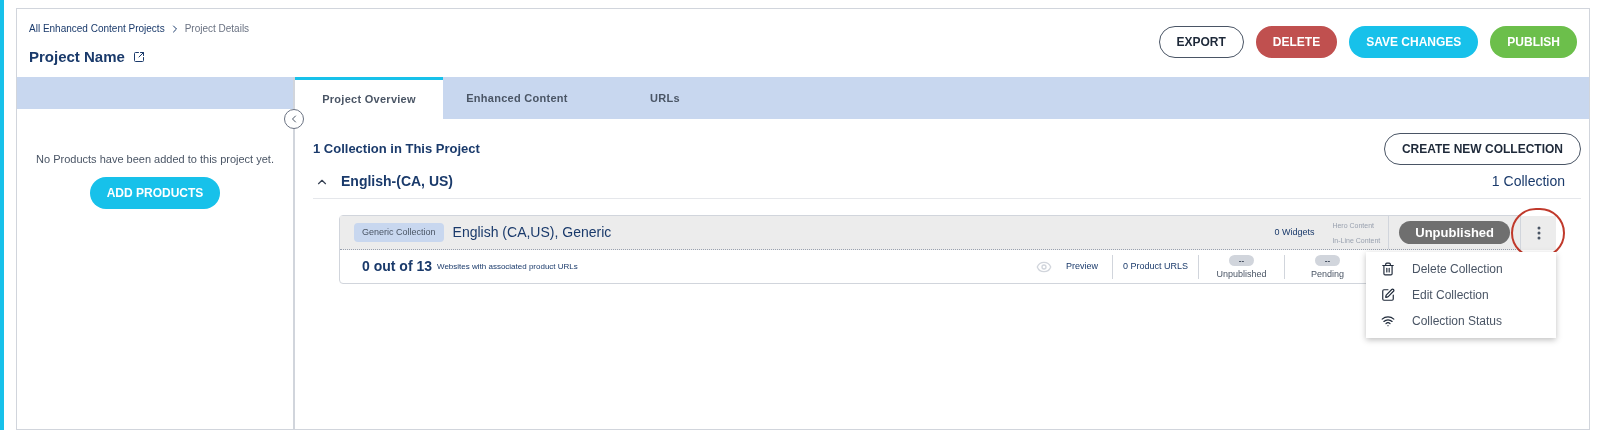 This screenshot has width=1600, height=430. I want to click on tab: Project Overview, so click(369, 98).